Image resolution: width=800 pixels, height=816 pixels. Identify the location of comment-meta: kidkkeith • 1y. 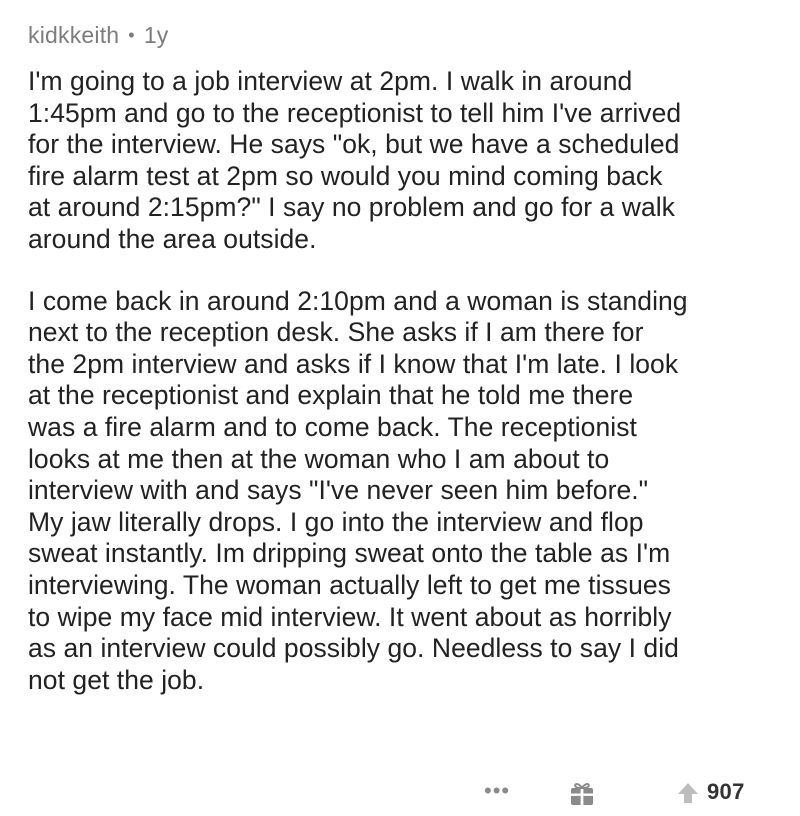
(408, 35).